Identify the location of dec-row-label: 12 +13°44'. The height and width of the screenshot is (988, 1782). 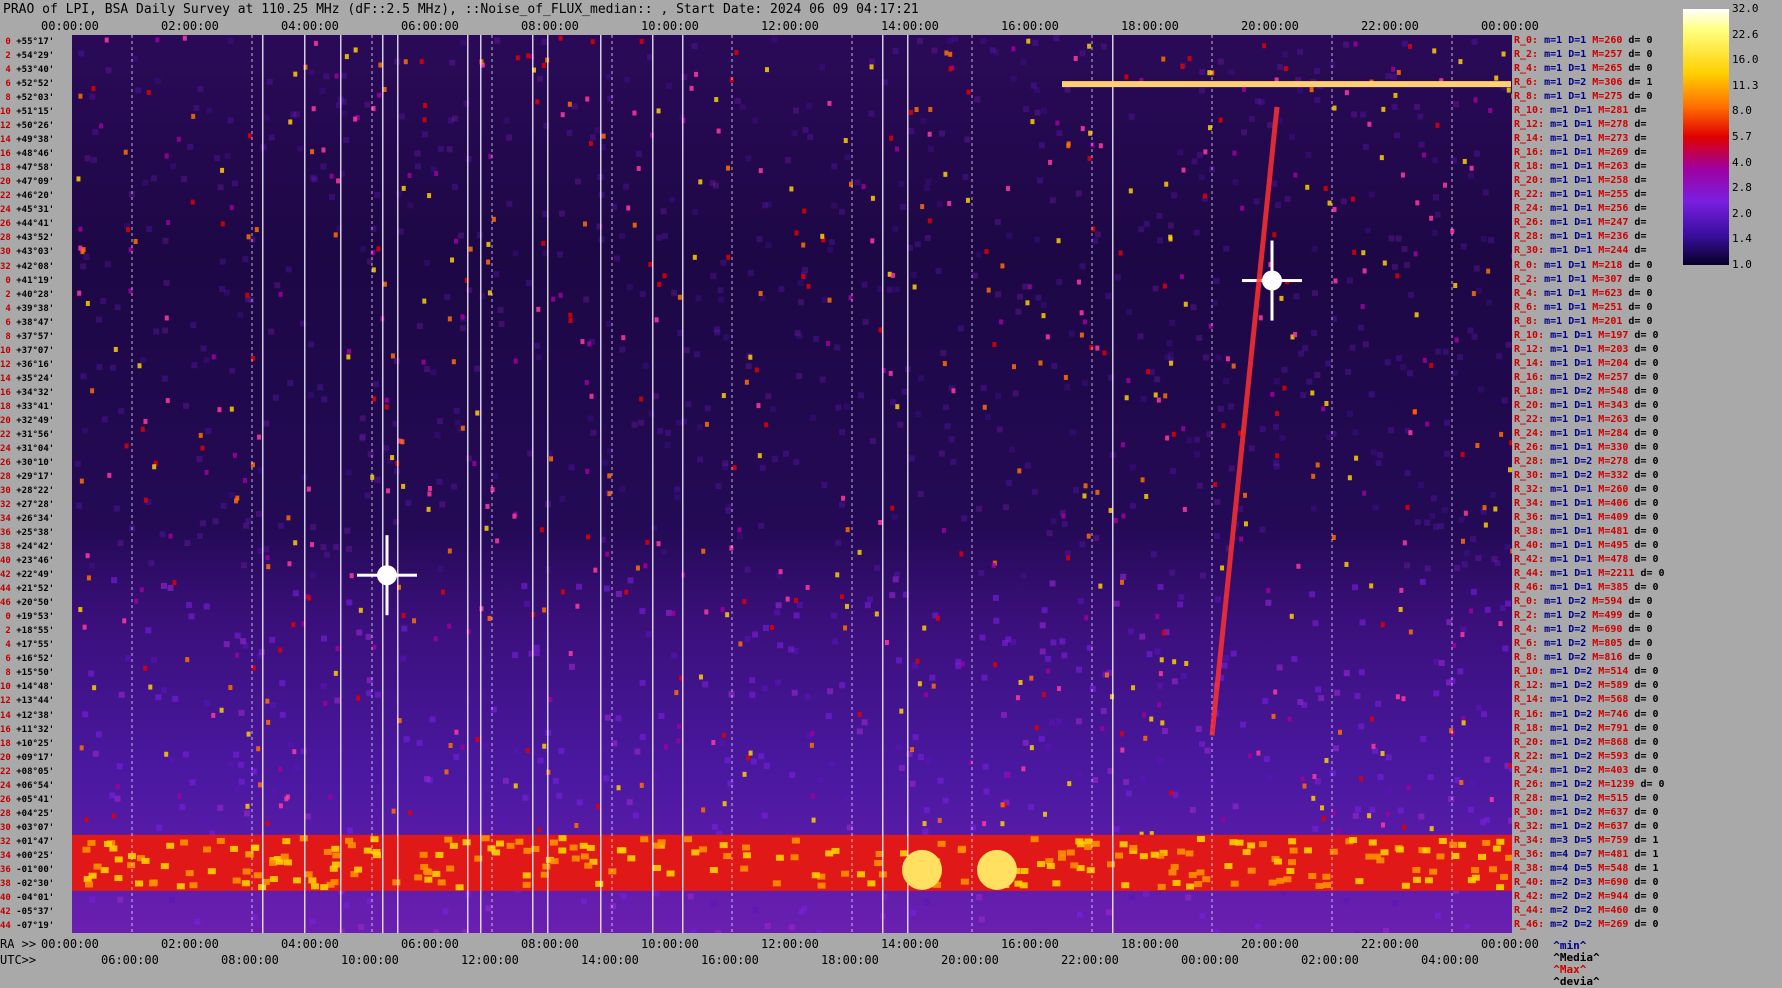
(36, 701).